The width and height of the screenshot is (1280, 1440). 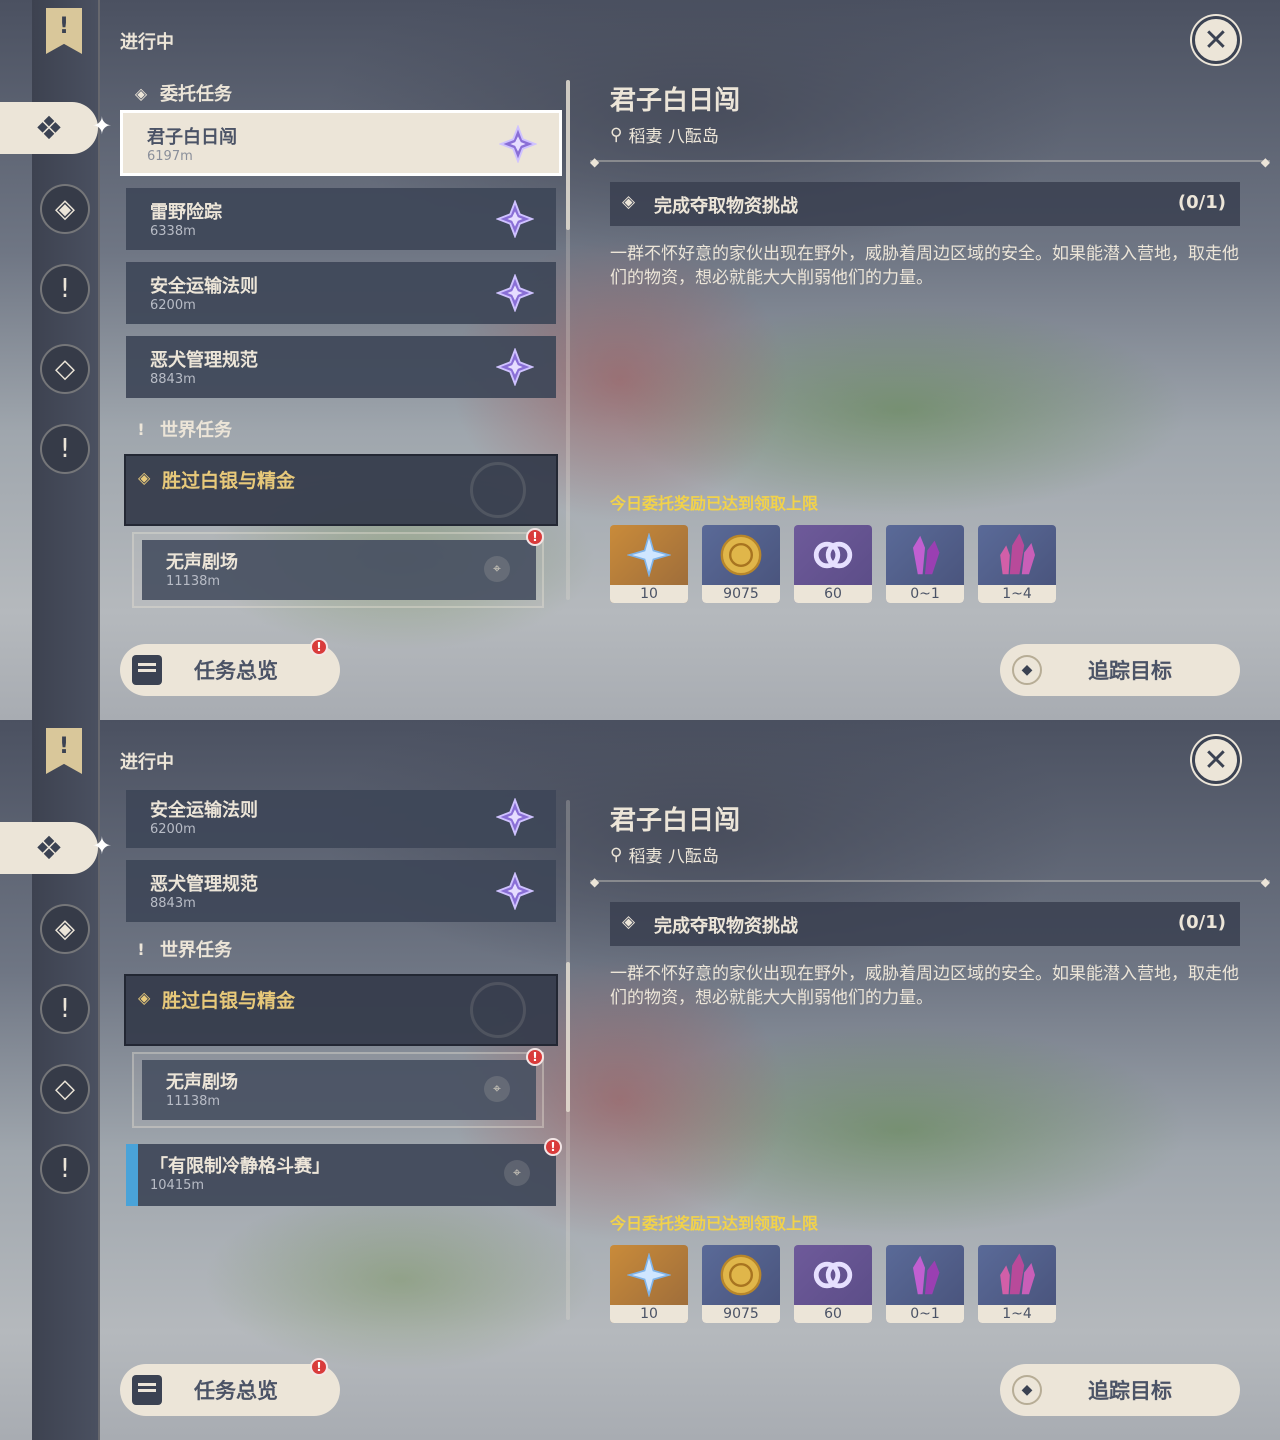 I want to click on commission-small-icon: ◈, so click(x=141, y=93).